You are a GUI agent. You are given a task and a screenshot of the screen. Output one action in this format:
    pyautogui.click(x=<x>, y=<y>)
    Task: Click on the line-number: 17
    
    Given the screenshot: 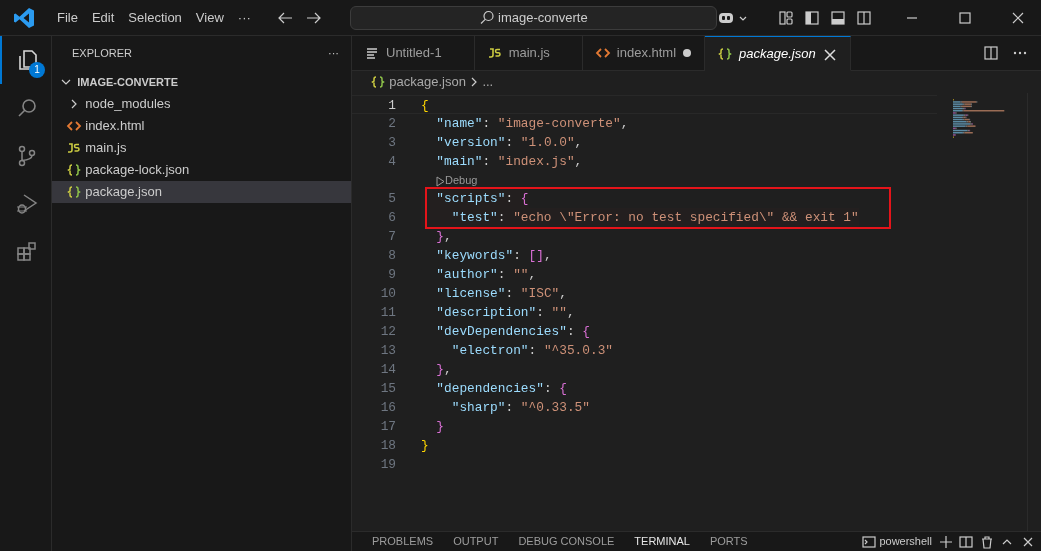 What is the action you would take?
    pyautogui.click(x=387, y=427)
    